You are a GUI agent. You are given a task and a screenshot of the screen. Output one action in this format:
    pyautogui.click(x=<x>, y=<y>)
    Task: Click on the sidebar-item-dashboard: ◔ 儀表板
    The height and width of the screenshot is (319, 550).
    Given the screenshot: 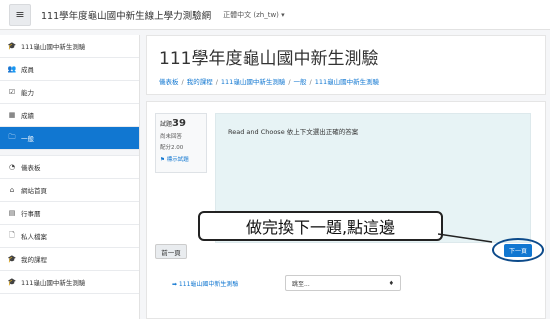 What is the action you would take?
    pyautogui.click(x=69, y=167)
    